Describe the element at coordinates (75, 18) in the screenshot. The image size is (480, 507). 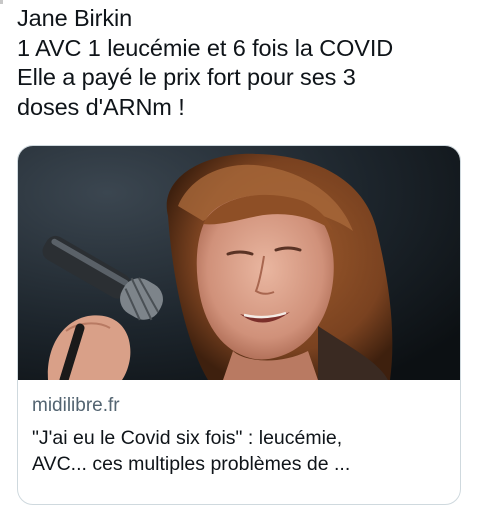
I see `tweet-line: Jane Birkin` at that location.